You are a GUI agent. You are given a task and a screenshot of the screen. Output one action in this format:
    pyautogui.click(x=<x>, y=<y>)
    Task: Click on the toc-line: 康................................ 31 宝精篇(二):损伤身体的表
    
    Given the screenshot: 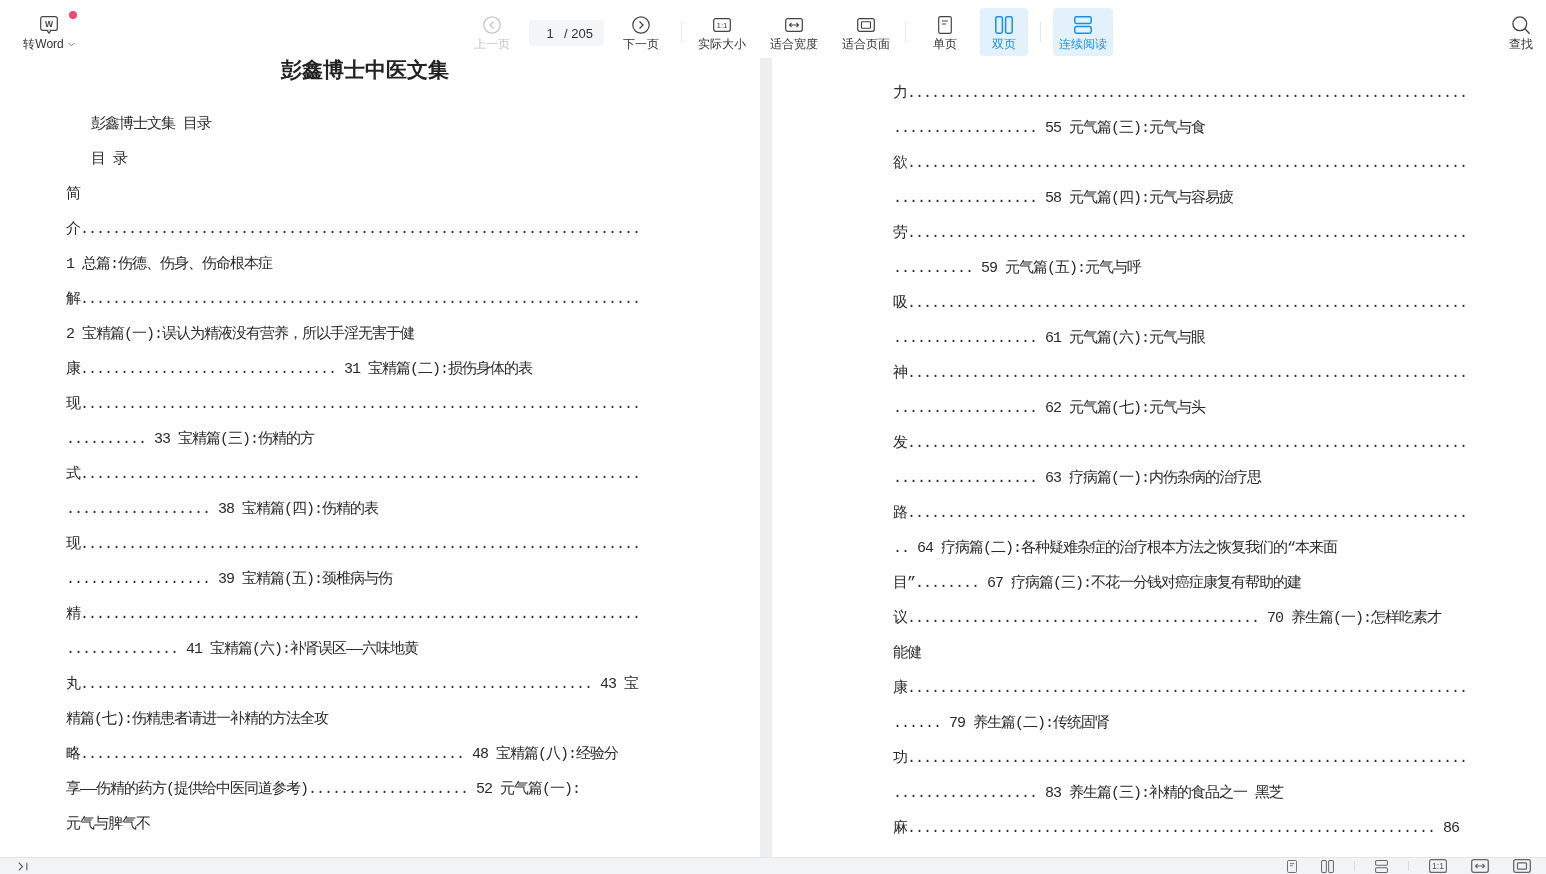 What is the action you would take?
    pyautogui.click(x=299, y=369)
    